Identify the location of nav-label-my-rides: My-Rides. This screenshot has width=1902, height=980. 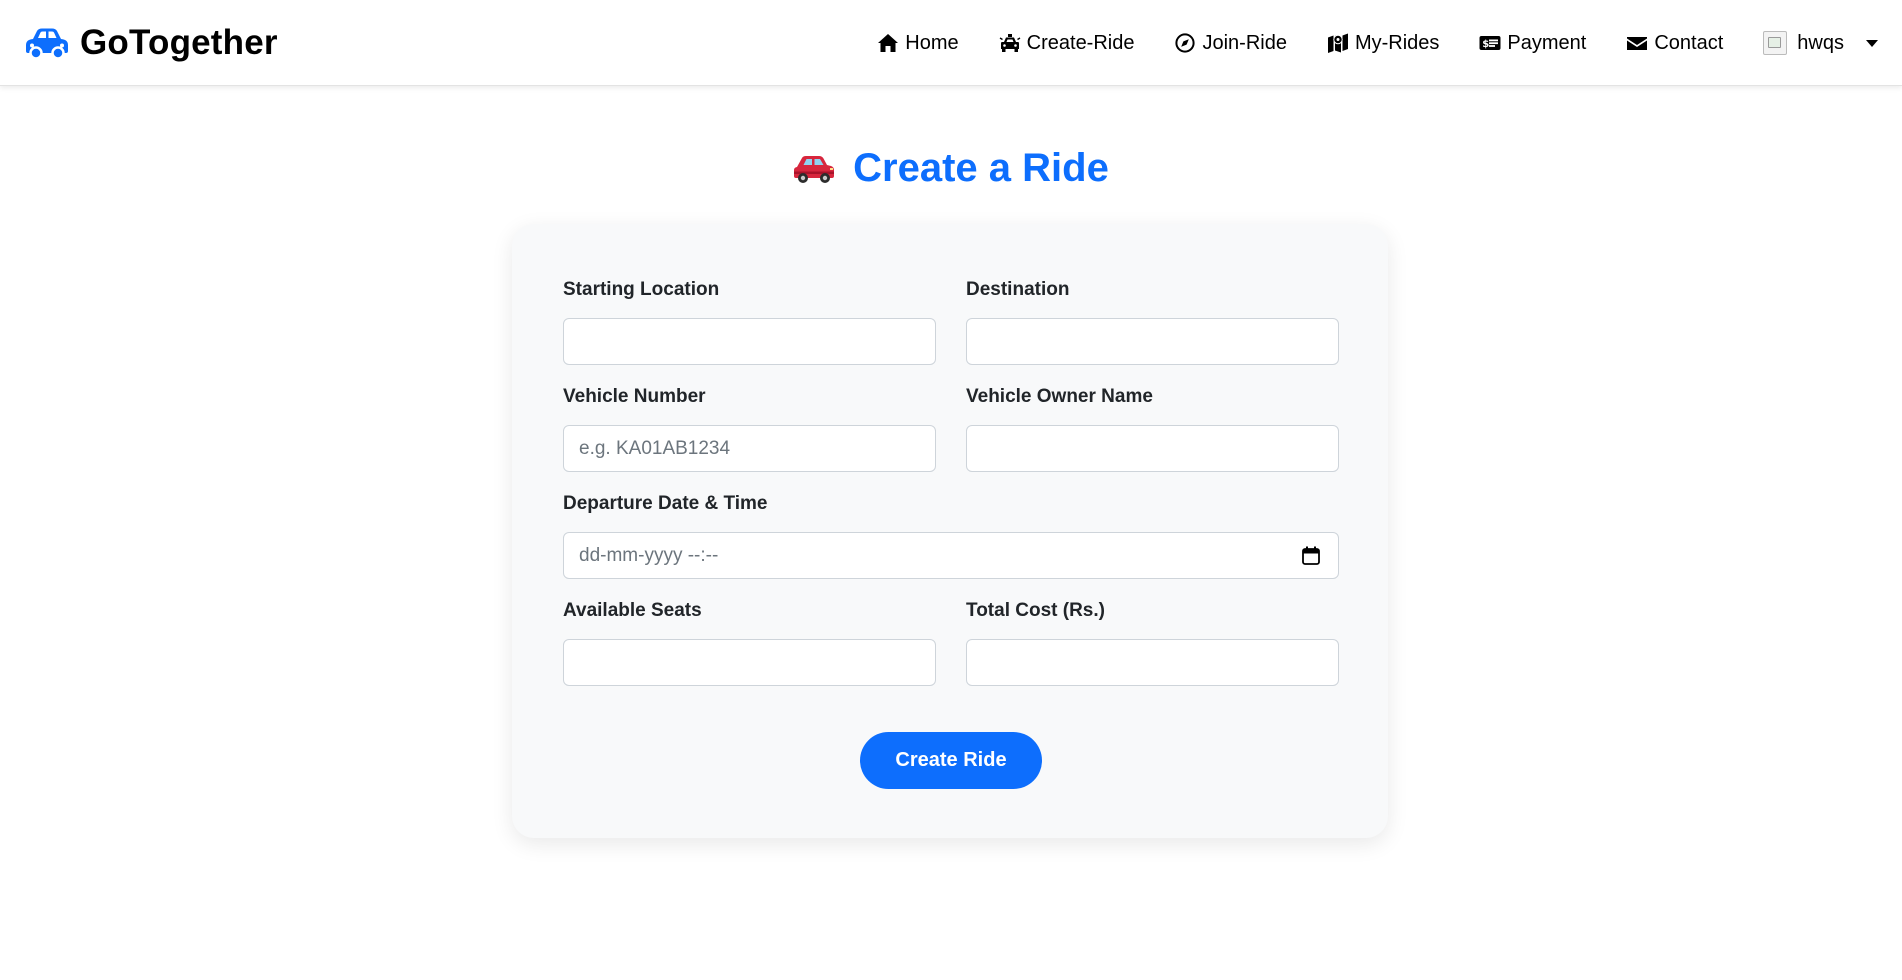
(1397, 42).